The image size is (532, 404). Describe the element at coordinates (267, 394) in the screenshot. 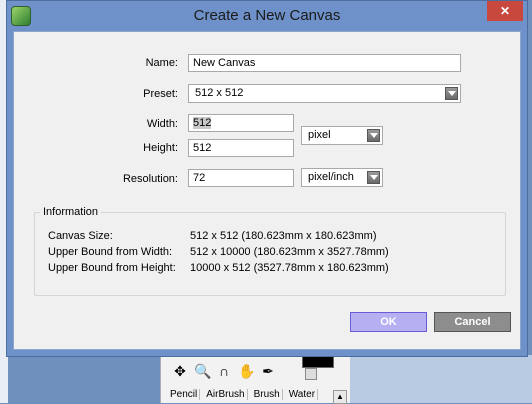

I see `brush-tab-brush: Brush` at that location.